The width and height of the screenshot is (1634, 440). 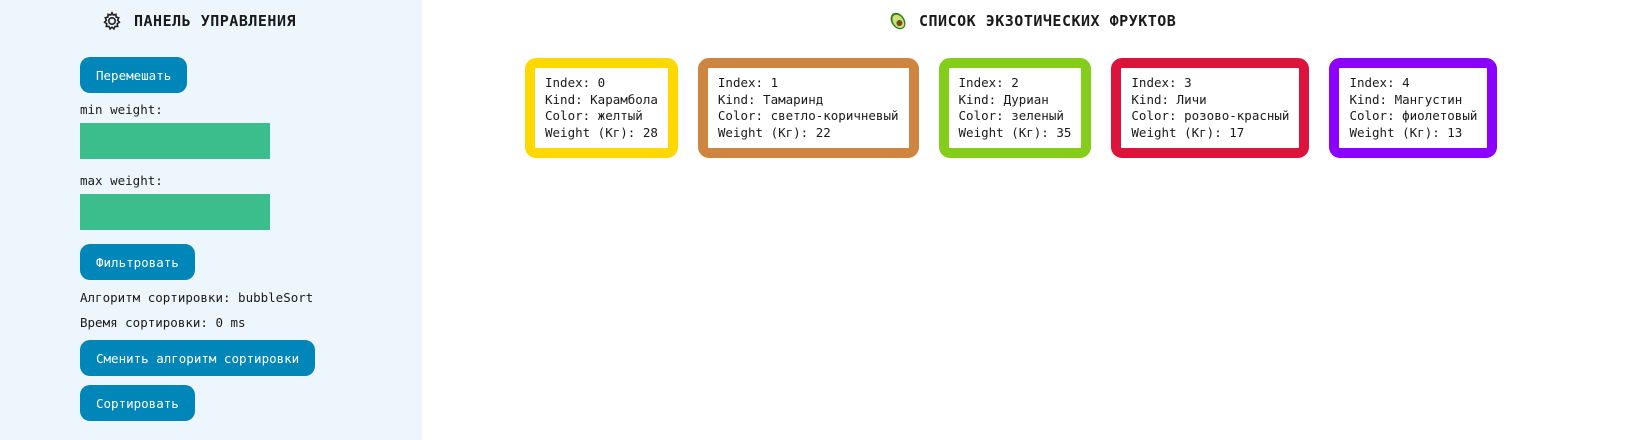 I want to click on fruit-kind: Kind: Карамбола, so click(x=601, y=99).